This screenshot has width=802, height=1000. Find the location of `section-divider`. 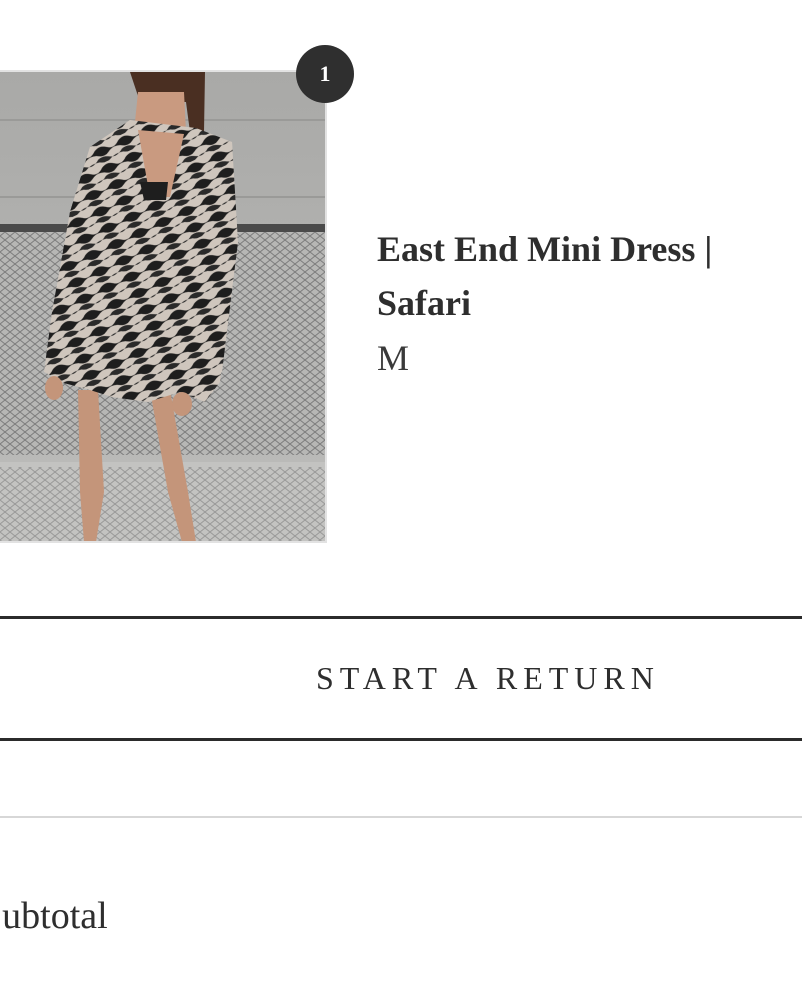

section-divider is located at coordinates (401, 817).